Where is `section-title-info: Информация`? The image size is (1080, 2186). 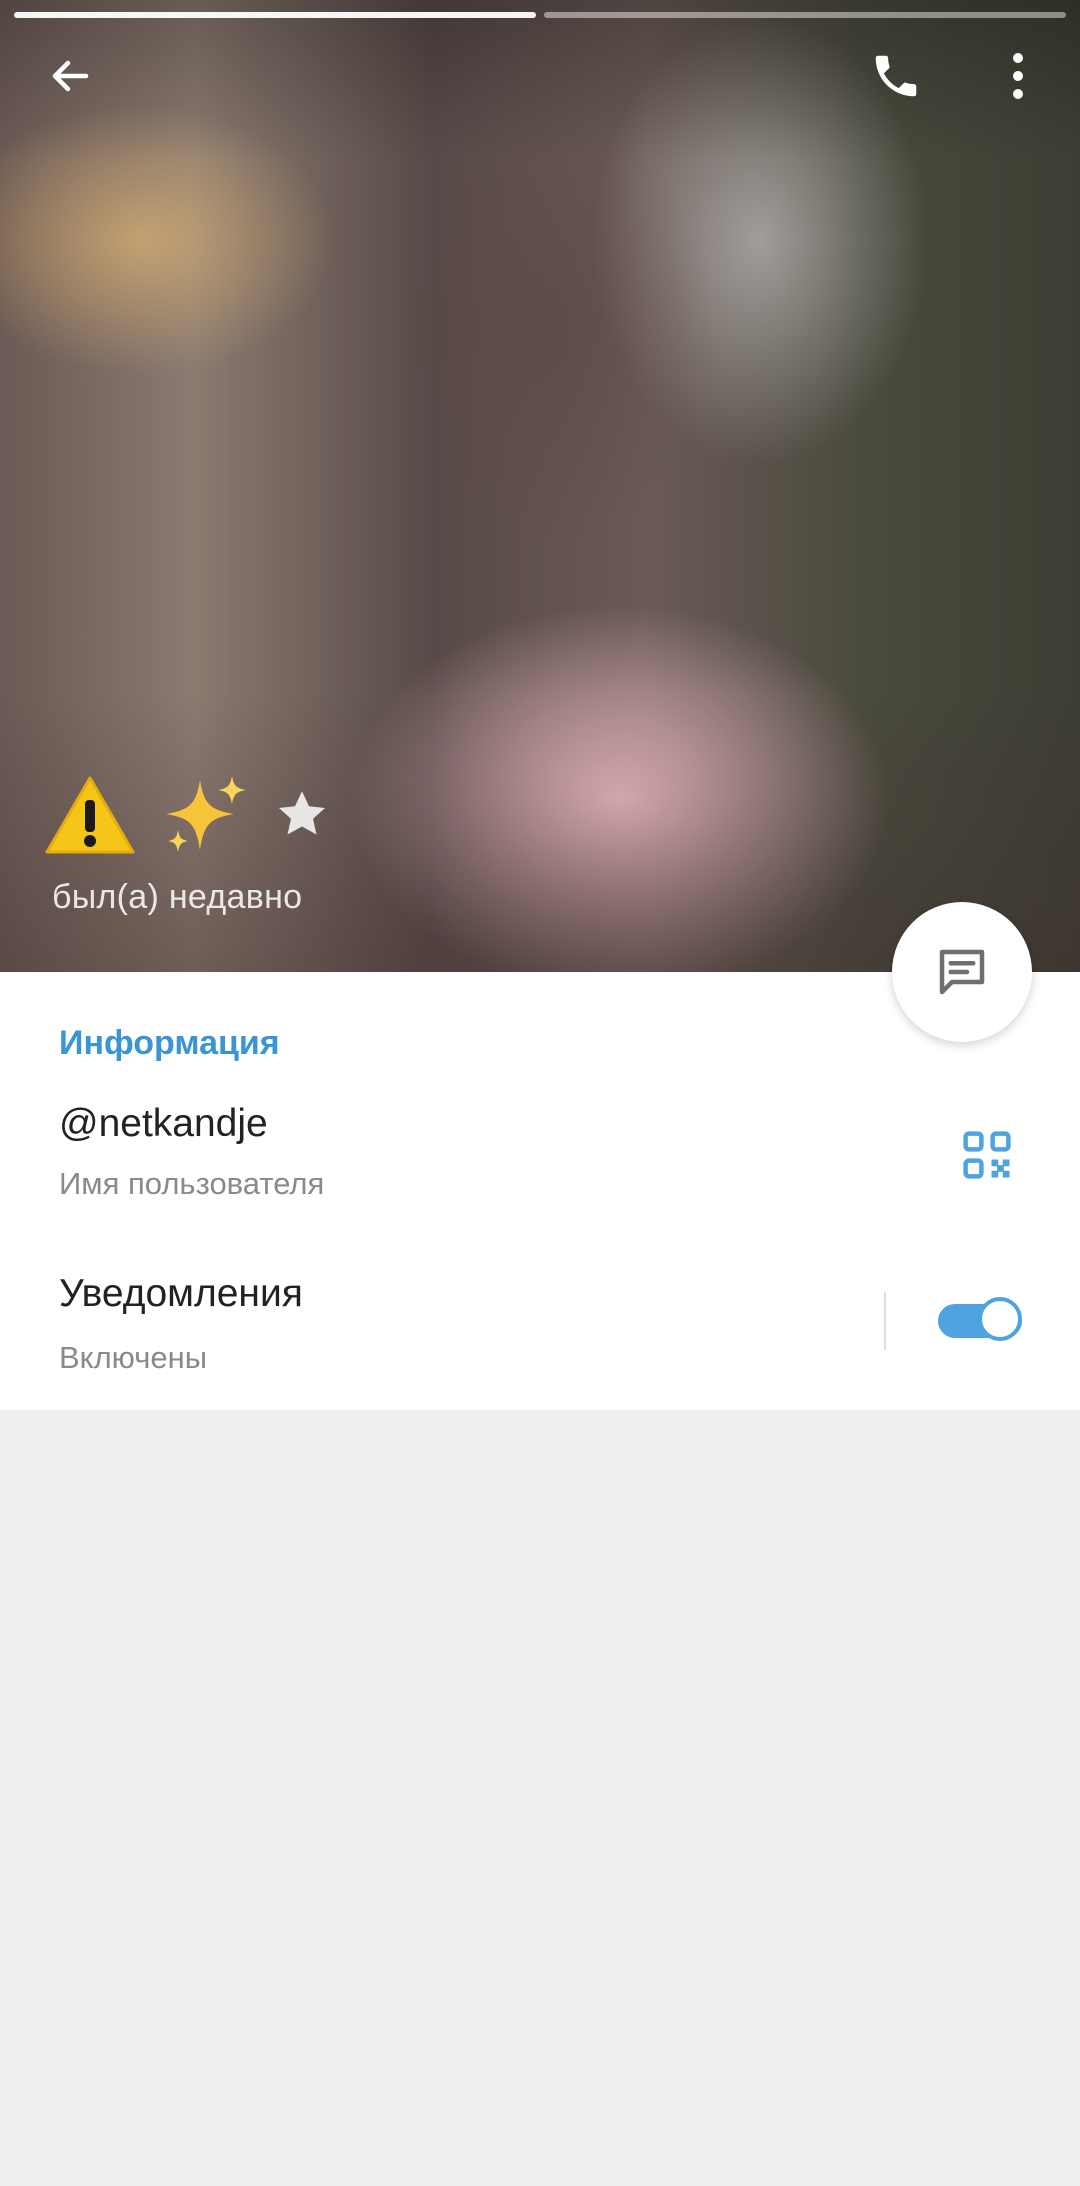
section-title-info: Информация is located at coordinates (169, 1043).